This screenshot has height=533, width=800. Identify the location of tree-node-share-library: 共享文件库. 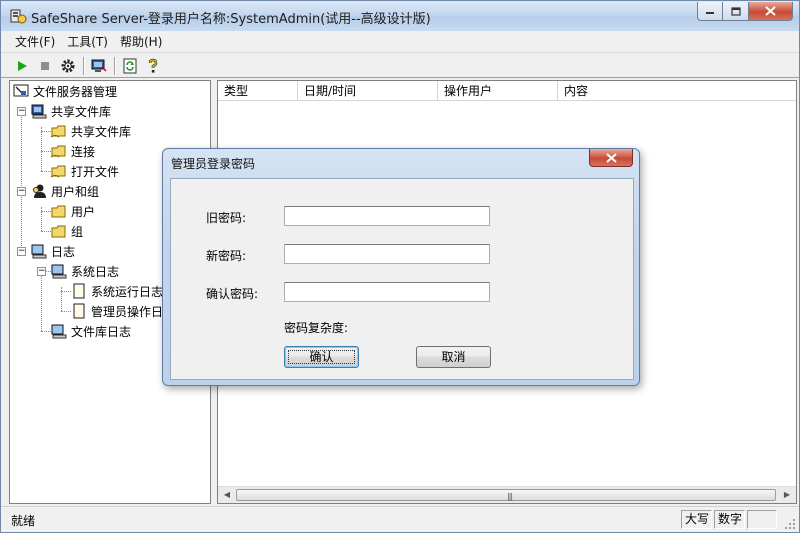
(90, 131).